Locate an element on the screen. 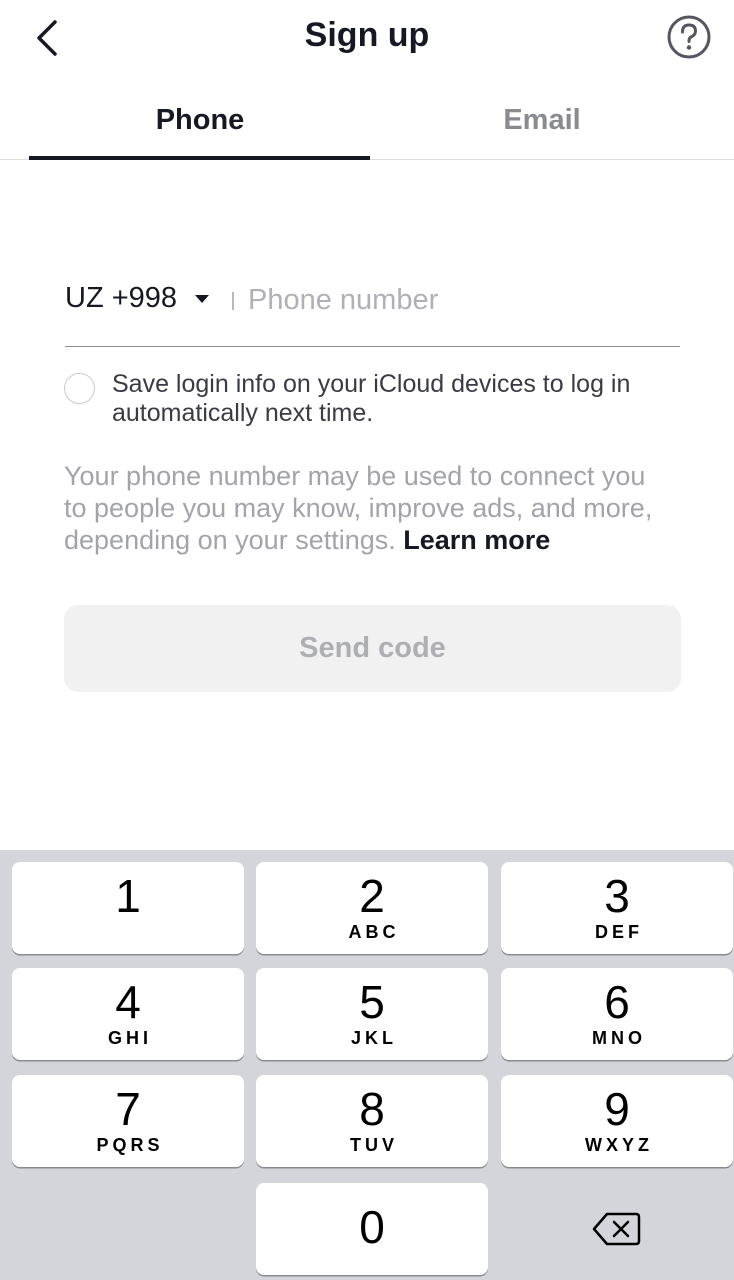  key-number: 5 is located at coordinates (372, 1002).